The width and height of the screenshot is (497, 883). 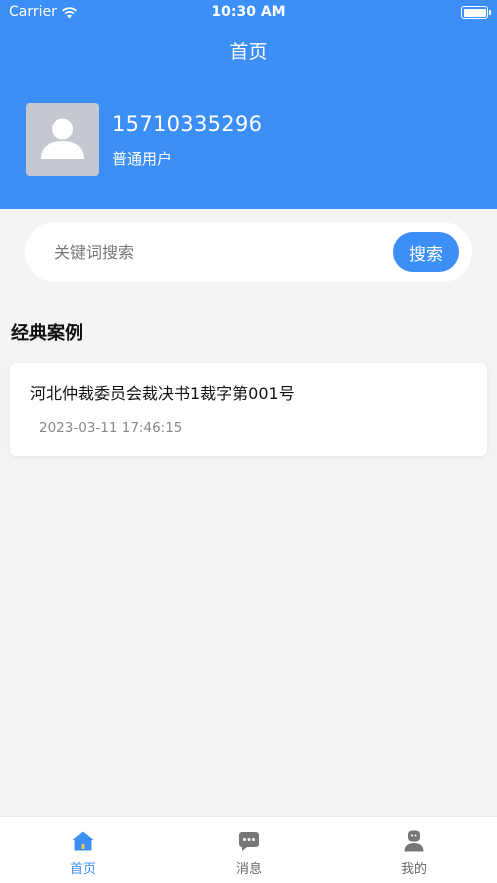 I want to click on tab-home-label: 首页, so click(x=82, y=869).